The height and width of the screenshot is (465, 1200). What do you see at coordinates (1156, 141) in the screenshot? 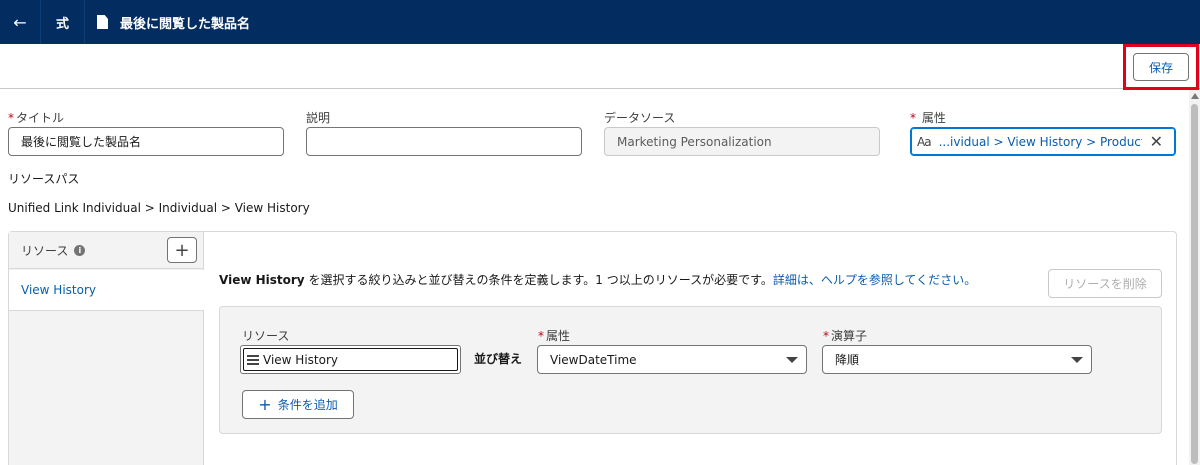
I see `clear-icon: ✕` at bounding box center [1156, 141].